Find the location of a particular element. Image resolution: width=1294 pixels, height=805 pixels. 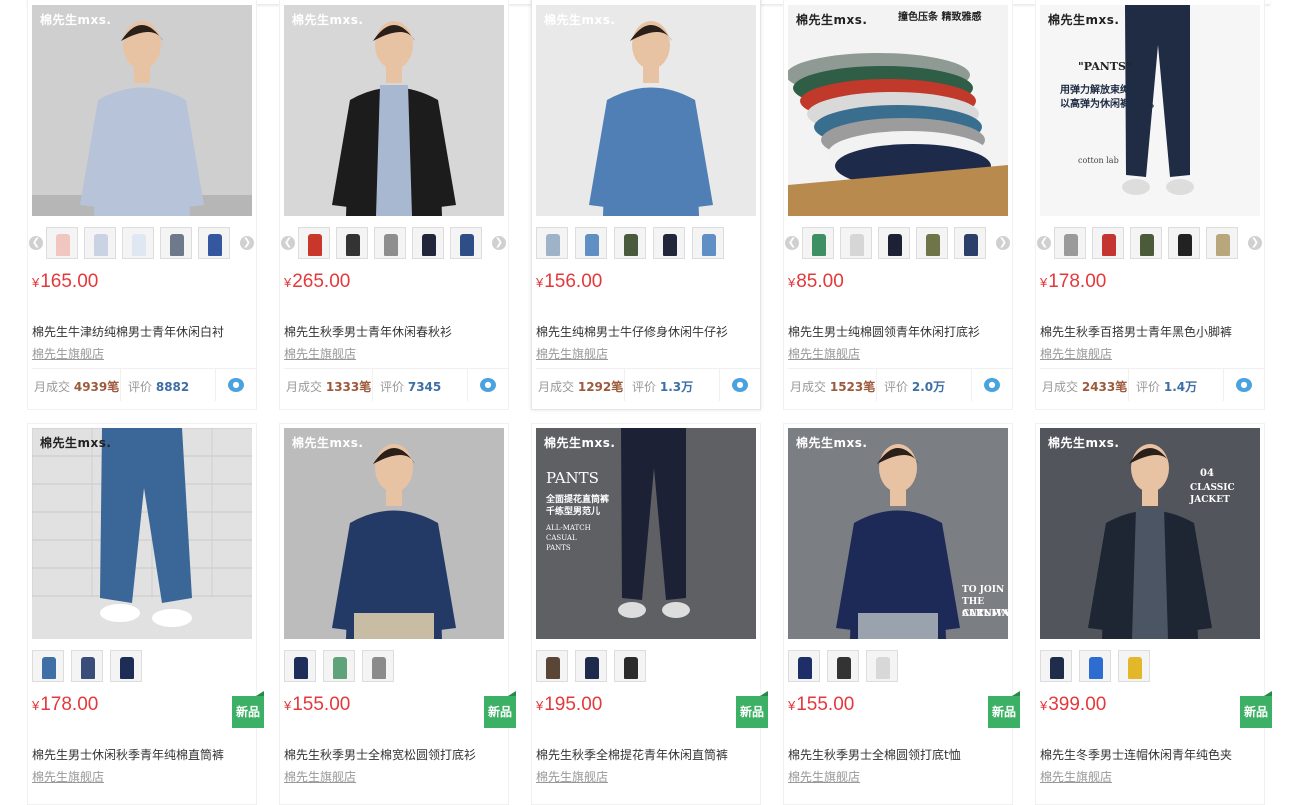

product-card: 棉先生mxs. ¥178.00 新品 棉先生男士休闲秋季青年纯棉直筒裤 棉先生旗舰店 is located at coordinates (145, 614).